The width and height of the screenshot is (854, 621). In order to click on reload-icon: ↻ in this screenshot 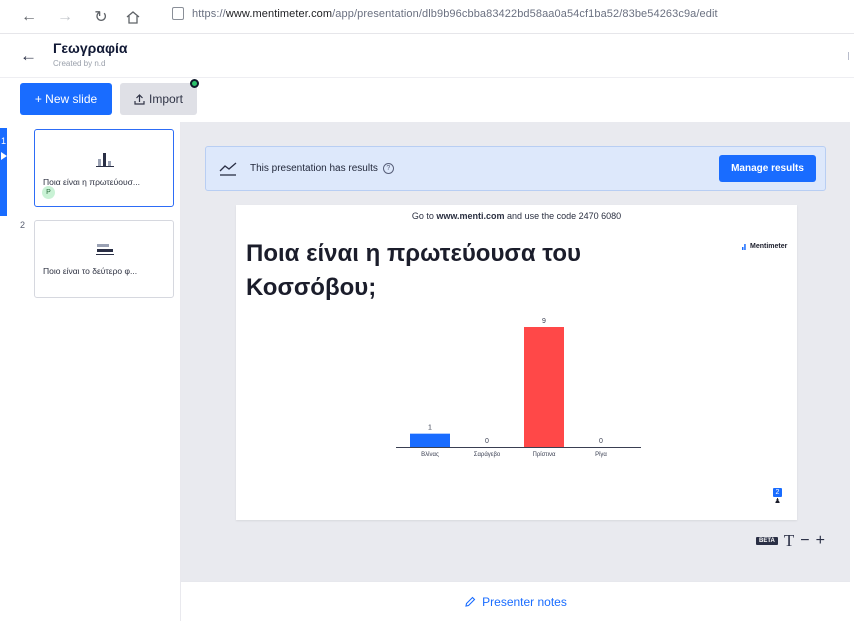, I will do `click(101, 17)`.